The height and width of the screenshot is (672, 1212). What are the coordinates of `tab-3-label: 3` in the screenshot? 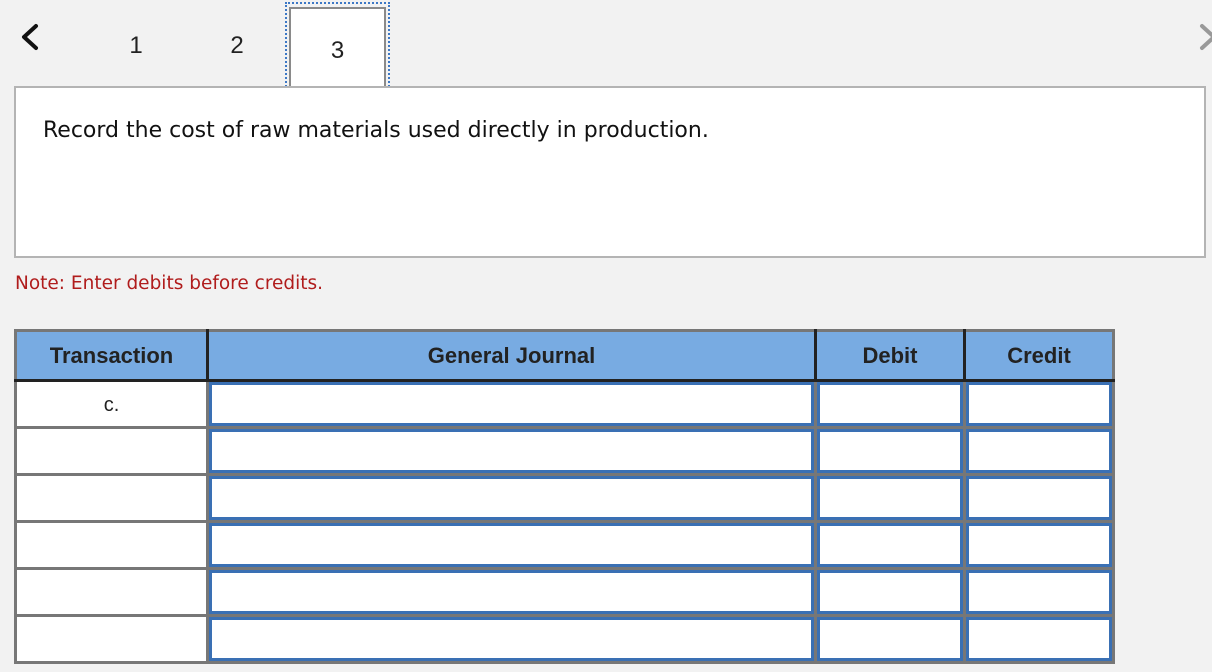 It's located at (337, 49).